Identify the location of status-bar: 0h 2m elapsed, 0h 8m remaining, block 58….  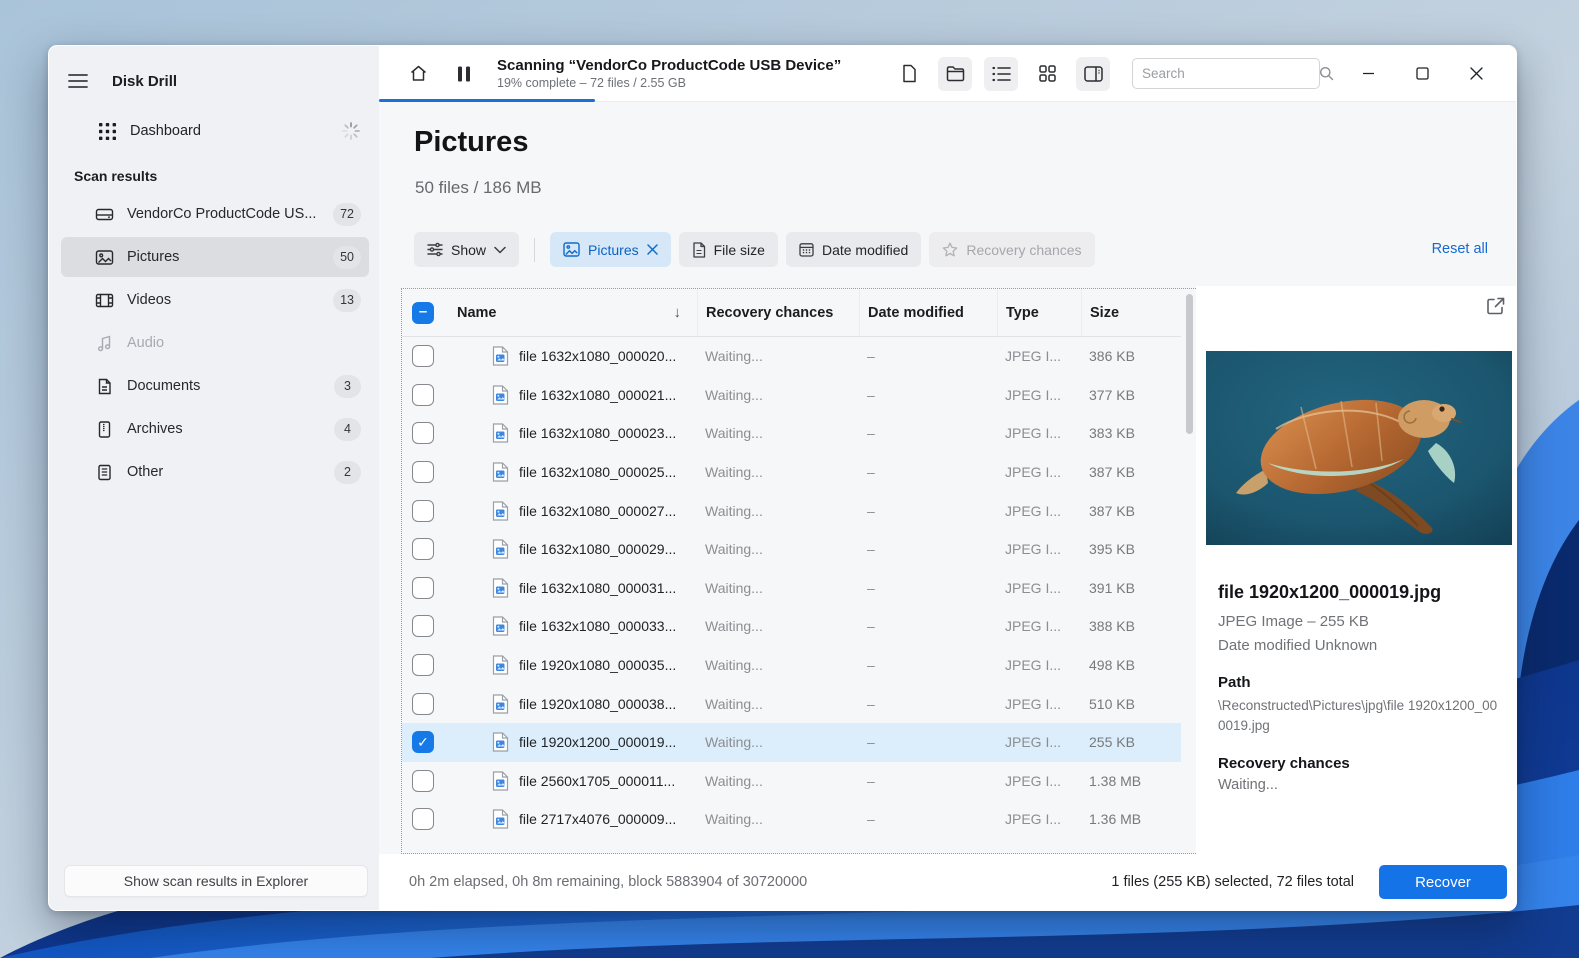
(947, 882).